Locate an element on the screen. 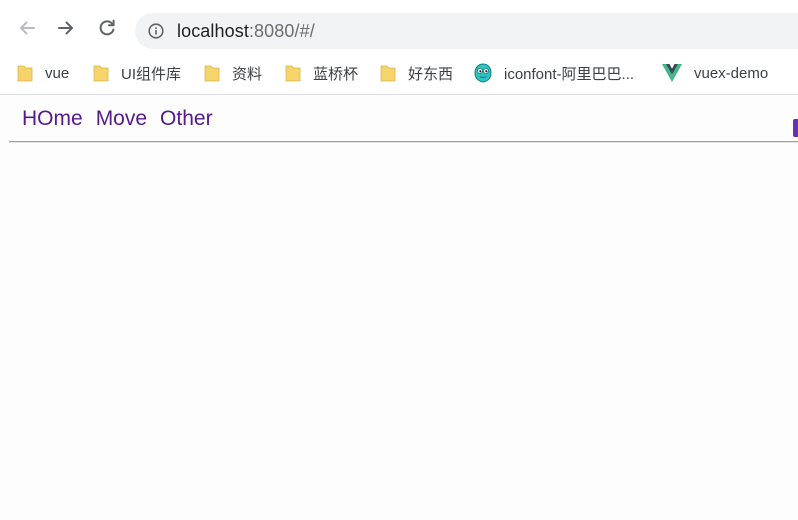 The height and width of the screenshot is (520, 798). reload-button is located at coordinates (107, 28).